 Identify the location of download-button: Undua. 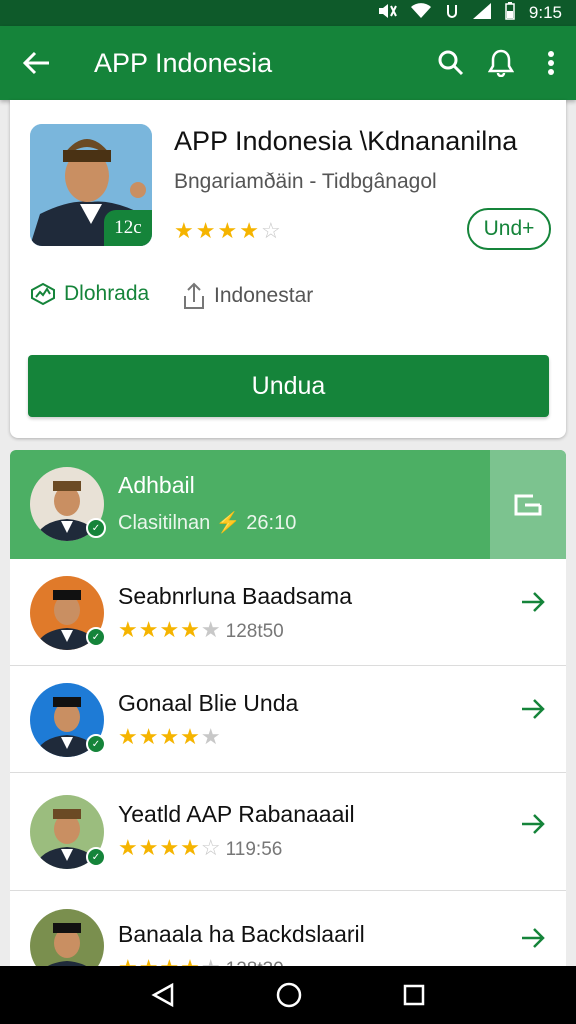
(288, 386).